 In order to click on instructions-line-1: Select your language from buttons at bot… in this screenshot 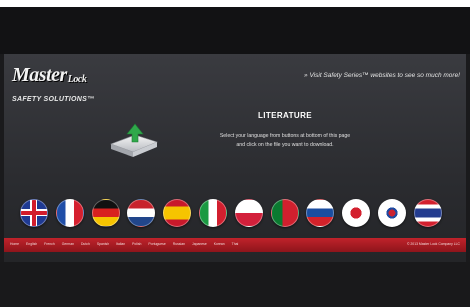, I will do `click(285, 136)`.